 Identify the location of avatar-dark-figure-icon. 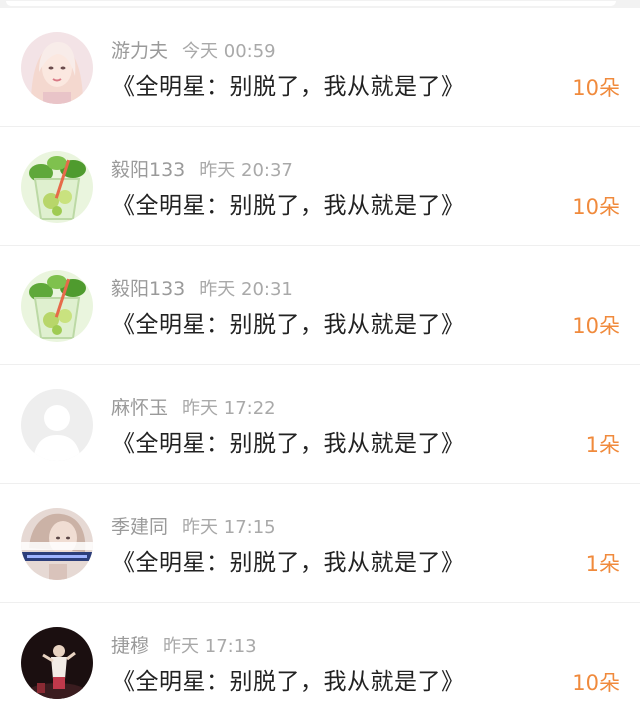
(57, 663).